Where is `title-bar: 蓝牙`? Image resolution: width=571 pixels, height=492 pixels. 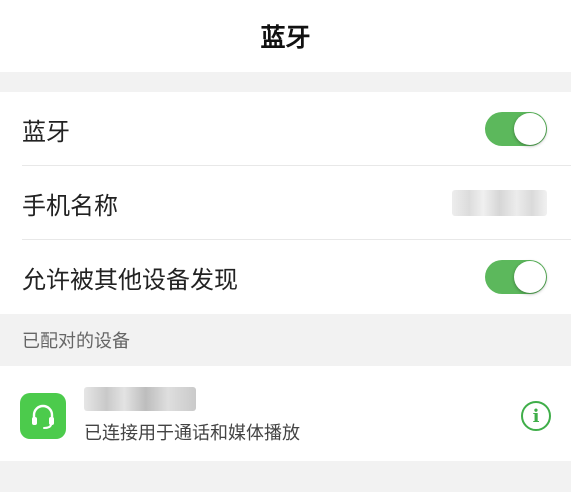
title-bar: 蓝牙 is located at coordinates (285, 36).